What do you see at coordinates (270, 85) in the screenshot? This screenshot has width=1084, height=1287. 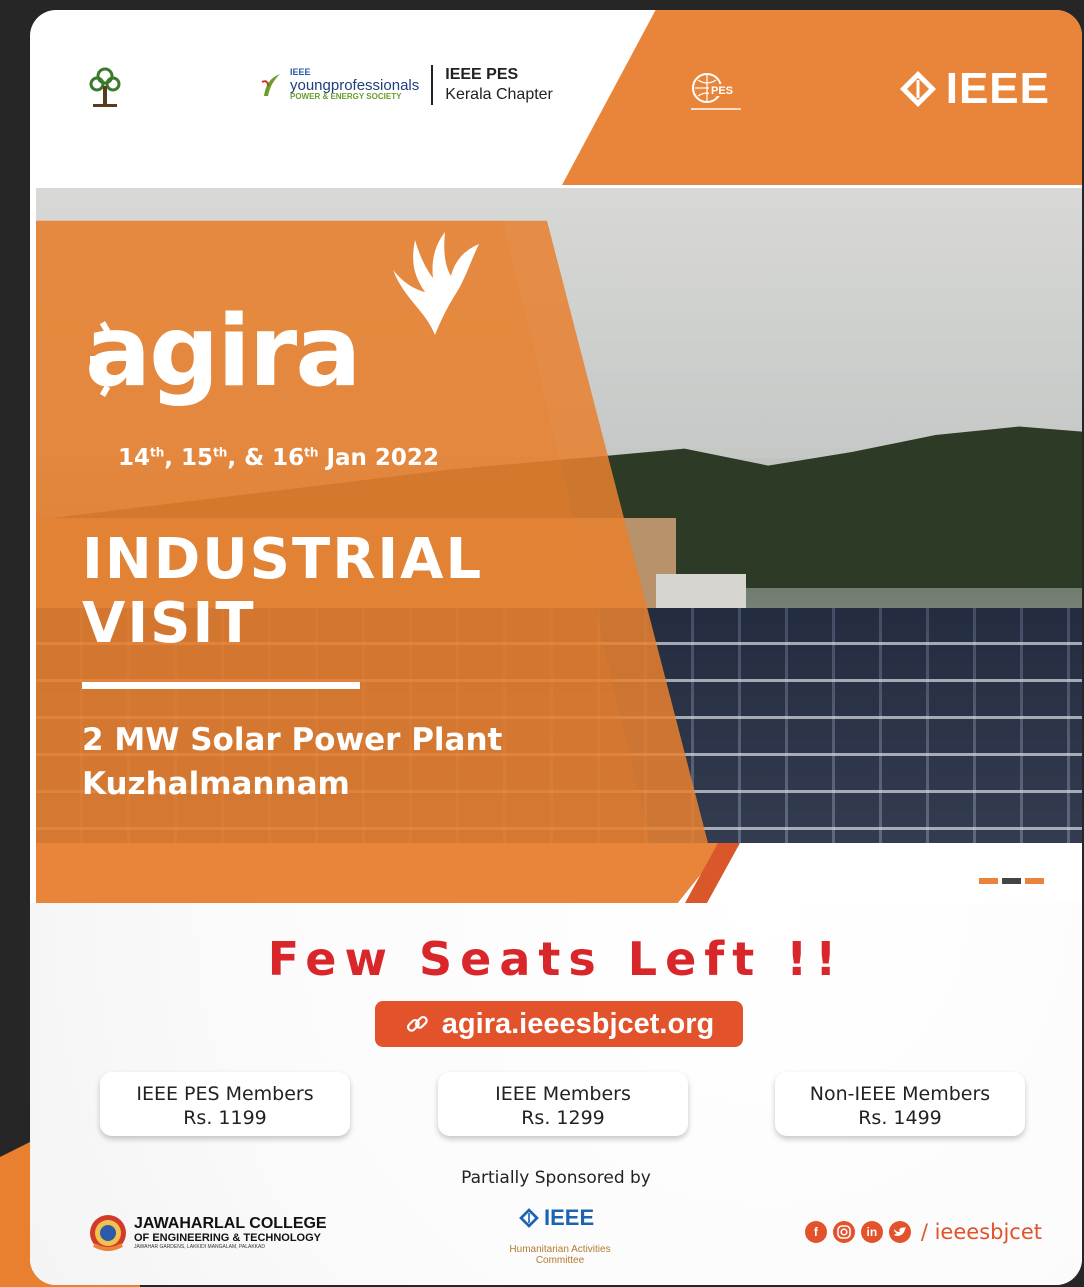 I see `yp-leaf-icon` at bounding box center [270, 85].